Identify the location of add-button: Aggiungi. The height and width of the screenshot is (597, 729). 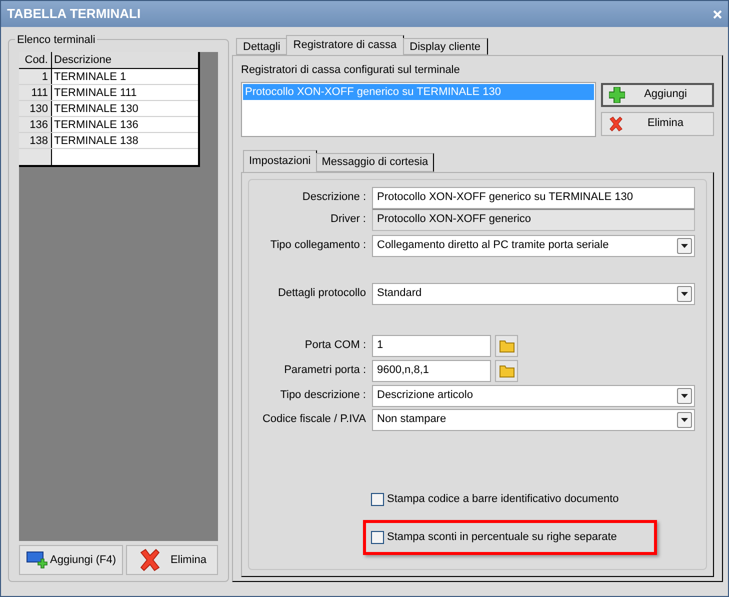
(657, 94).